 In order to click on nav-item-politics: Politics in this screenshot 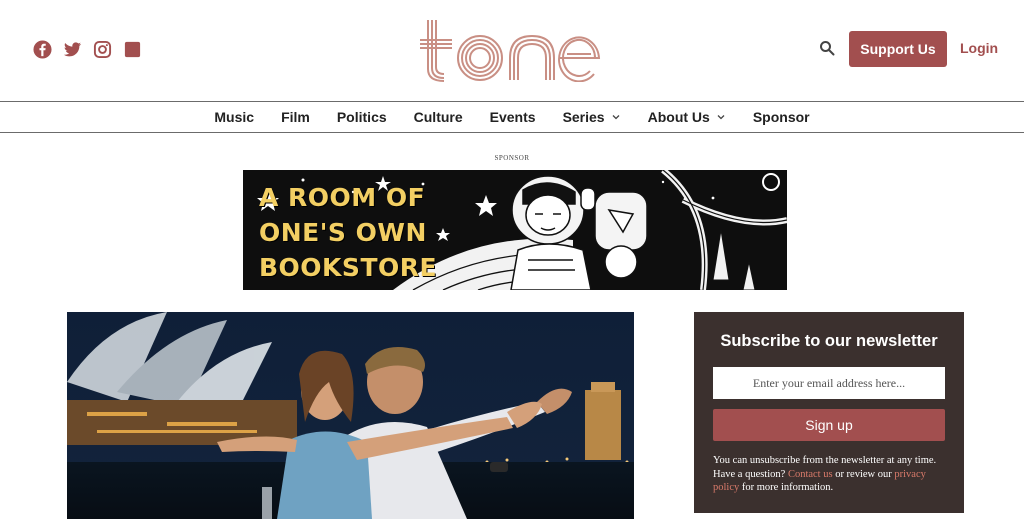, I will do `click(361, 117)`.